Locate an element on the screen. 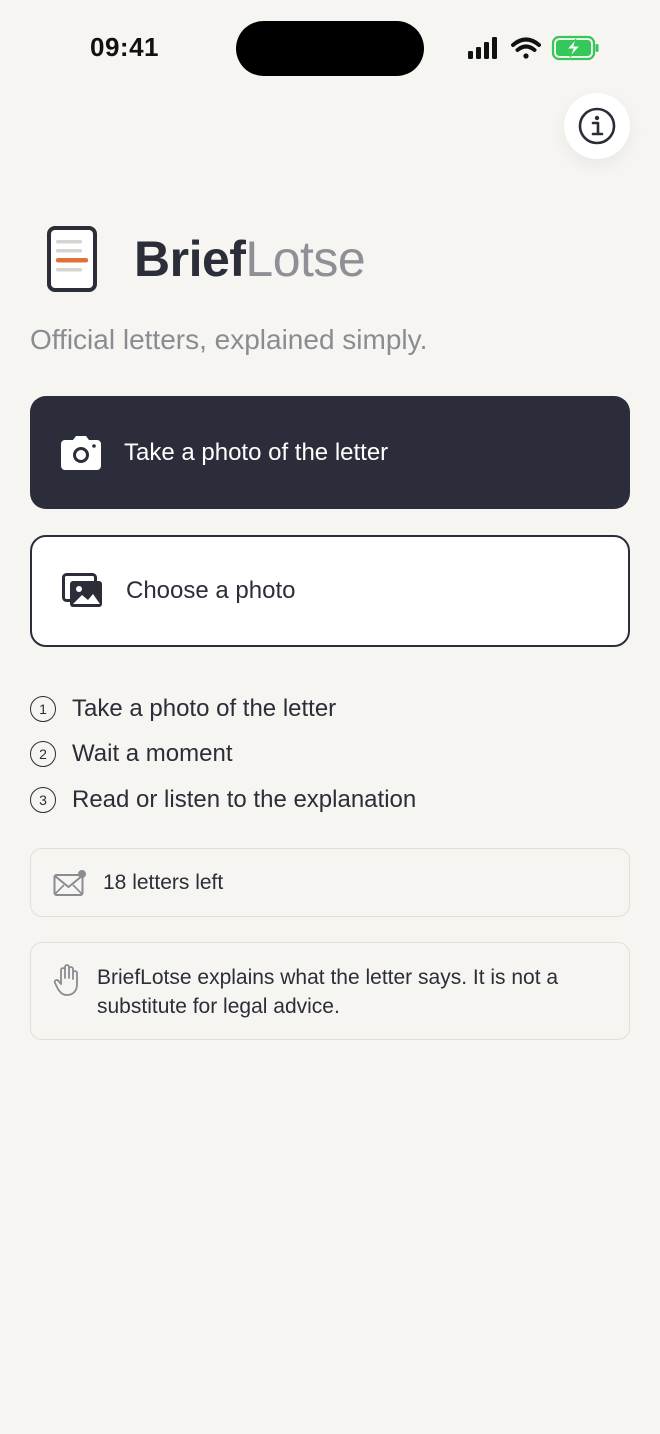  step-item: 2 Wait a moment is located at coordinates (223, 755).